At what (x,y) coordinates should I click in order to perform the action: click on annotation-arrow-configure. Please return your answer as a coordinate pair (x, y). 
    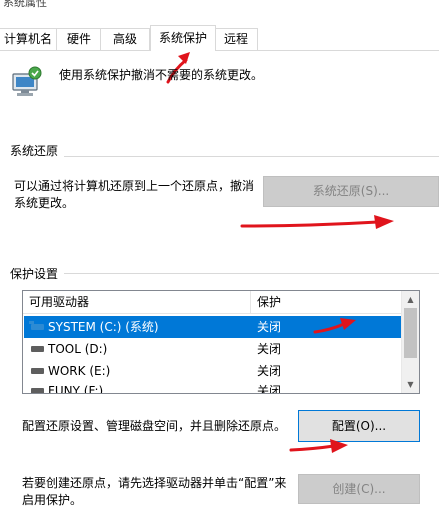
    Looking at the image, I should click on (318, 446).